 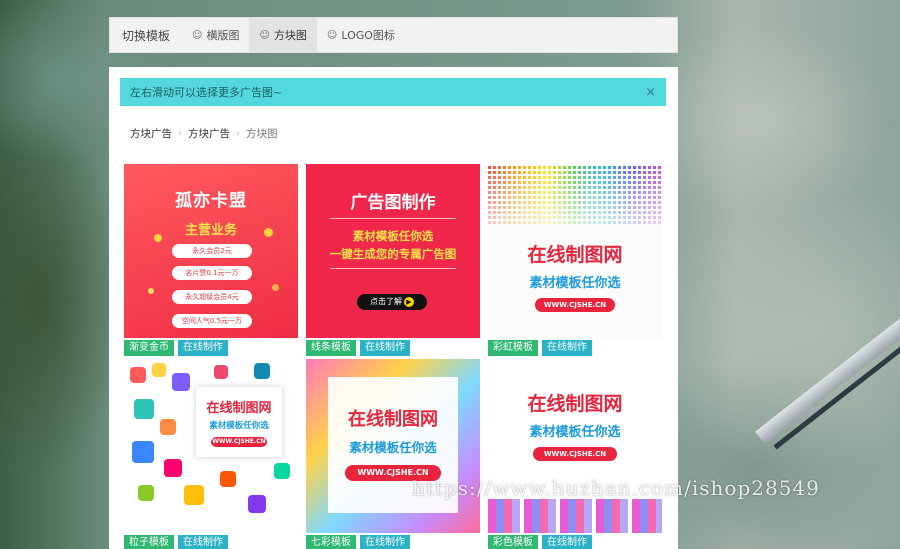 What do you see at coordinates (212, 273) in the screenshot?
I see `preview-item: 名片赞0.1元一万` at bounding box center [212, 273].